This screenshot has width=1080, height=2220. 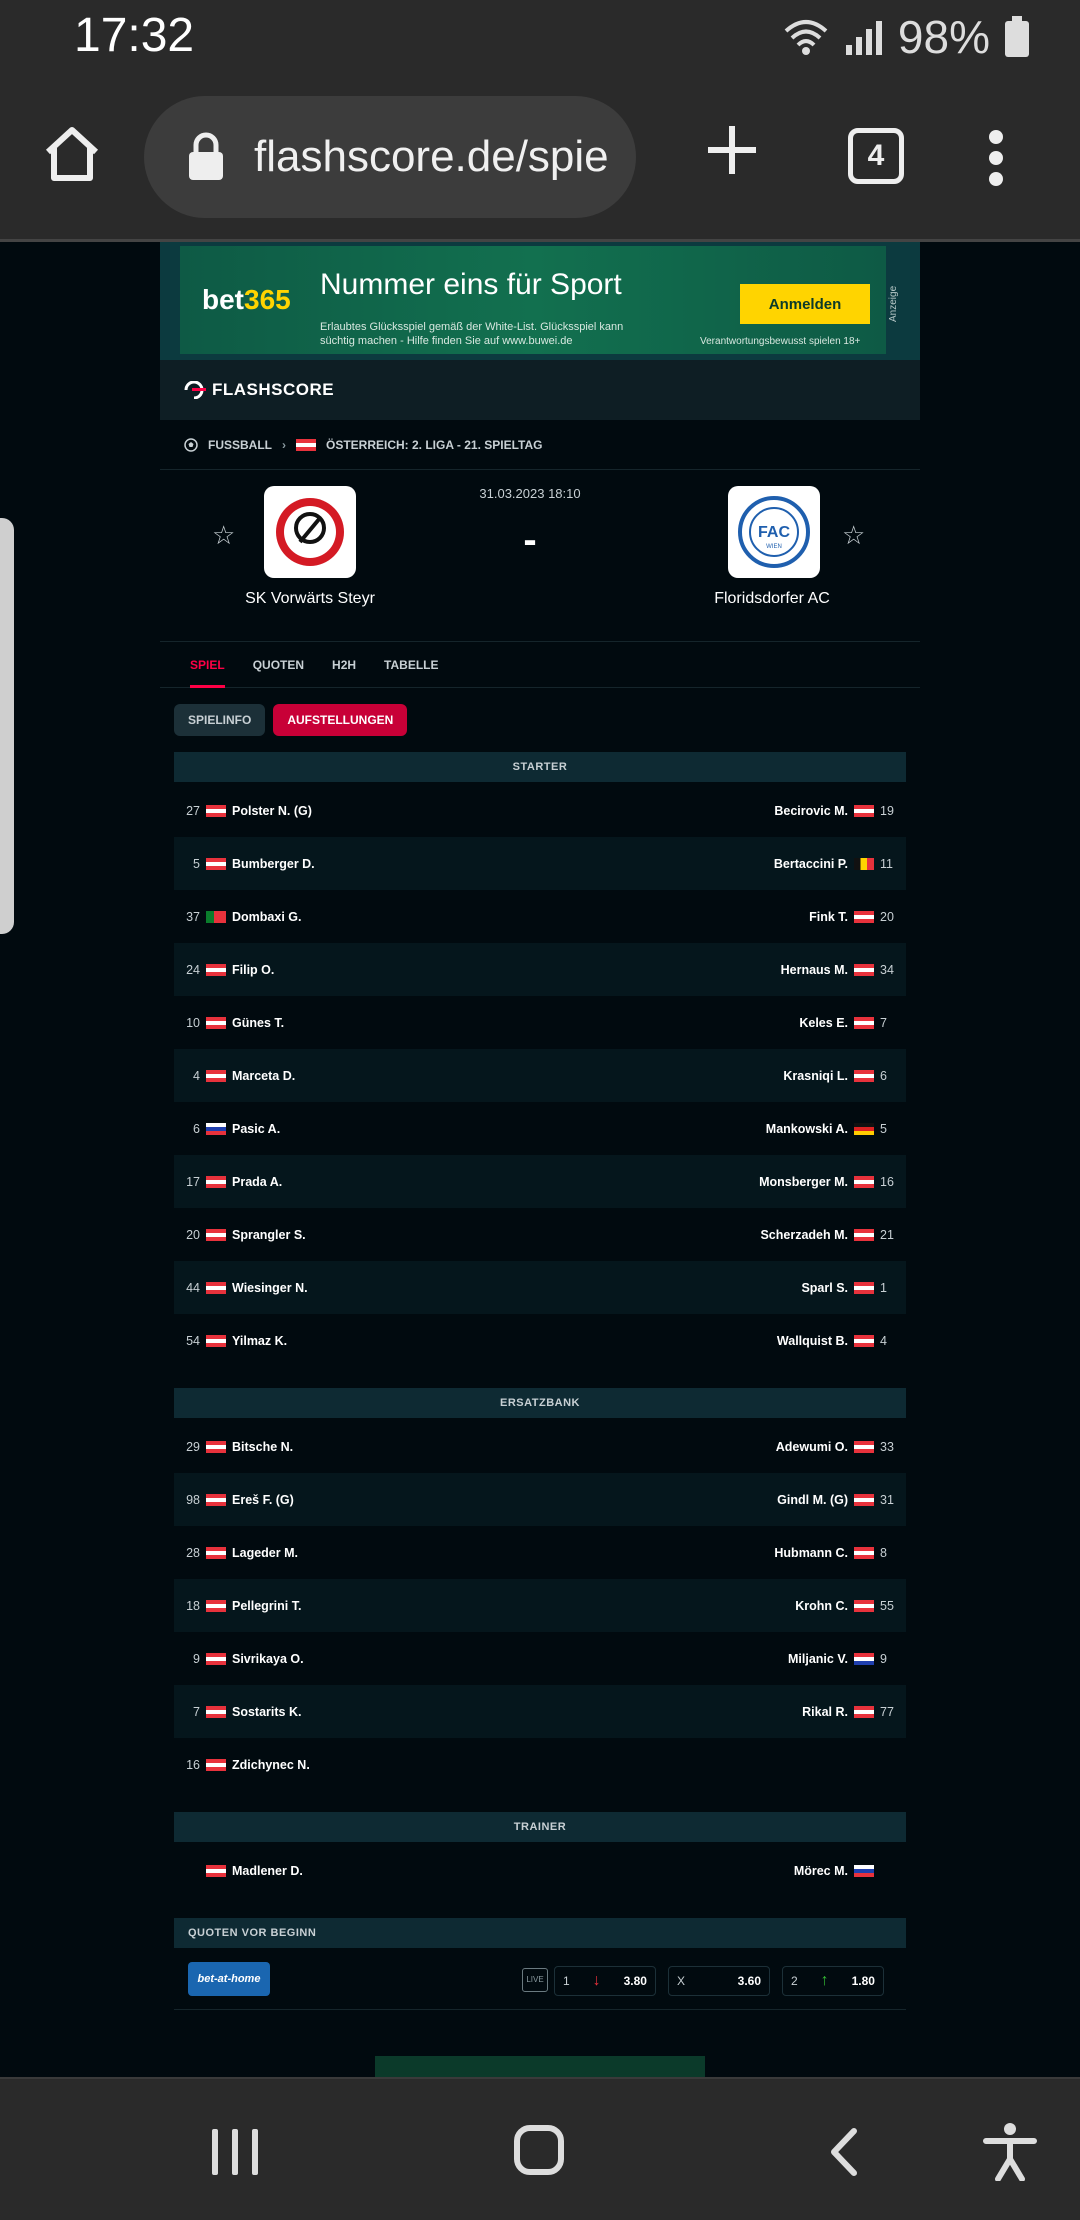 I want to click on edge-panel-handle, so click(x=7, y=726).